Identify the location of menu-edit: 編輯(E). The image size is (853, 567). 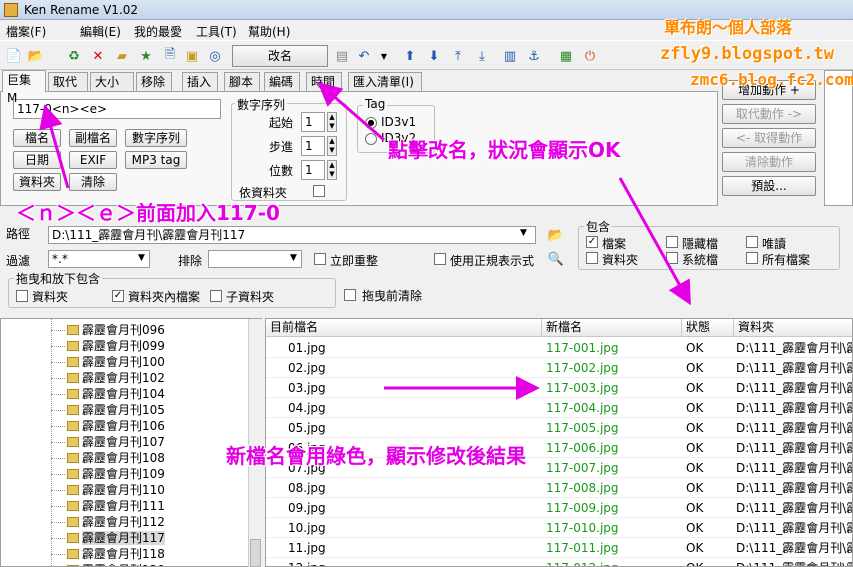
(100, 31).